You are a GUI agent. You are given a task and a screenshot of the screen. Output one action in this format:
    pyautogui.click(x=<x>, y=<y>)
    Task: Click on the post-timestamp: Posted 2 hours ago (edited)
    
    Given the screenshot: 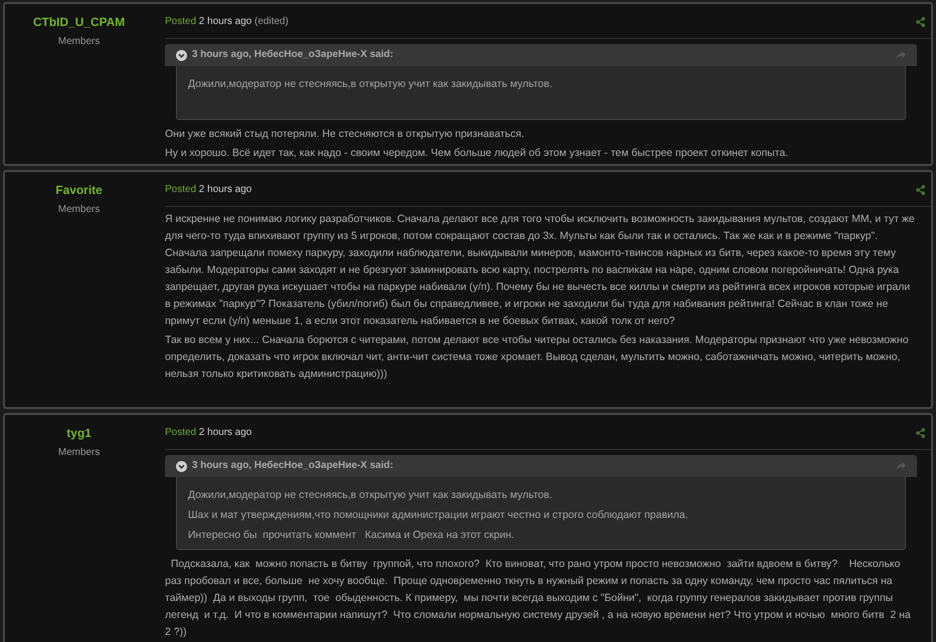 What is the action you would take?
    pyautogui.click(x=226, y=22)
    